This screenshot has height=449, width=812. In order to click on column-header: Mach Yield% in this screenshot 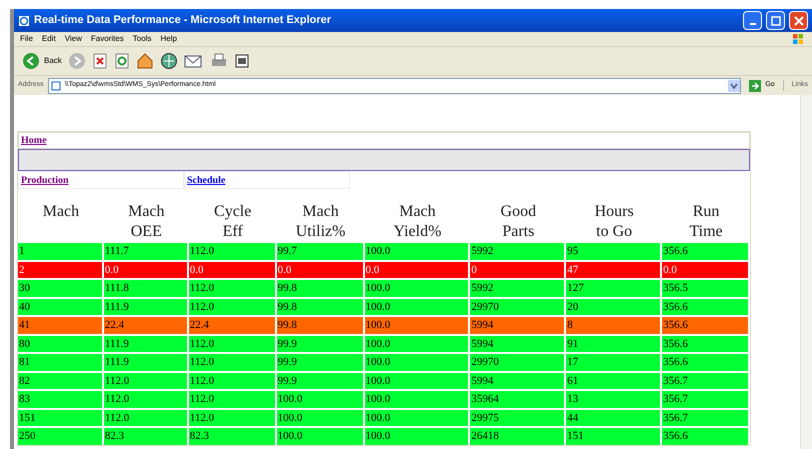, I will do `click(417, 222)`.